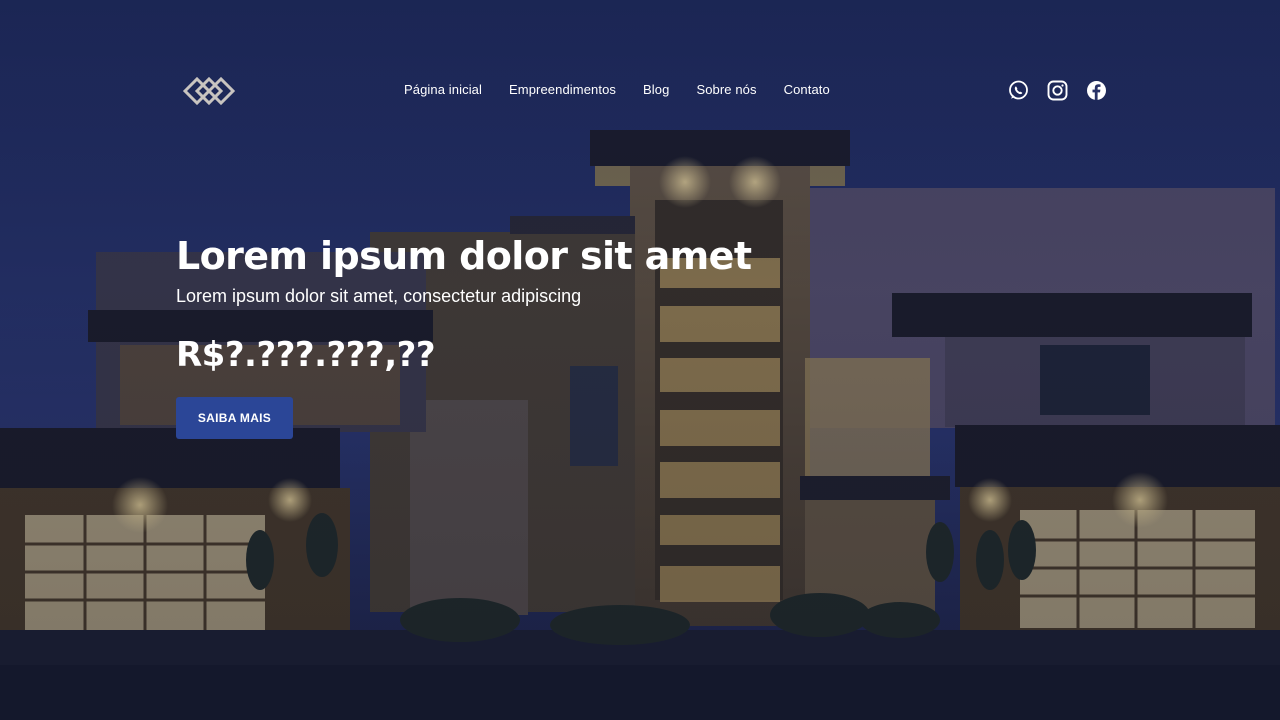 The height and width of the screenshot is (720, 1280). I want to click on nav-item-empreendimentos: Empreendimentos, so click(562, 89).